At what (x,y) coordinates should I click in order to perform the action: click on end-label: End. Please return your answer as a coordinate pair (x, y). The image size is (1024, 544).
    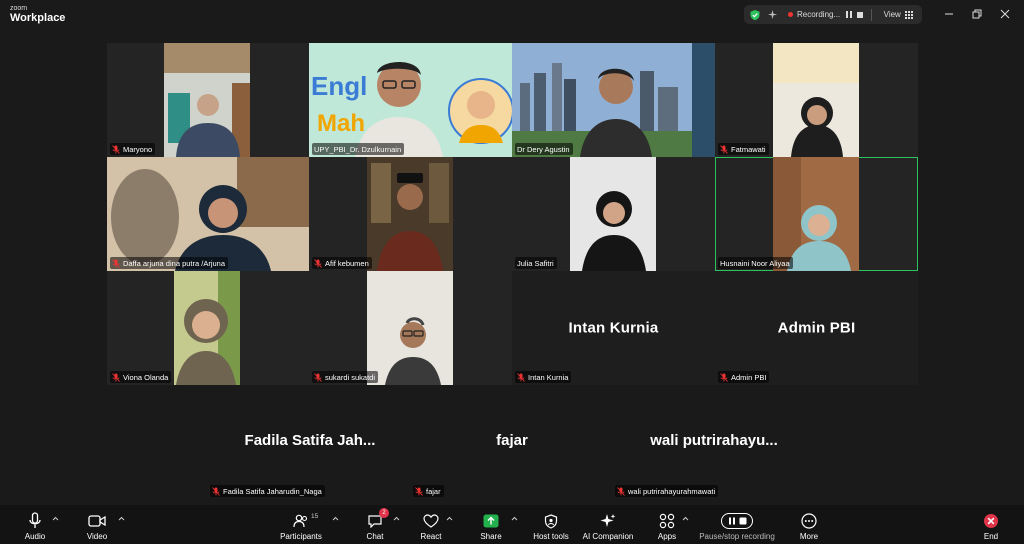
    Looking at the image, I should click on (991, 536).